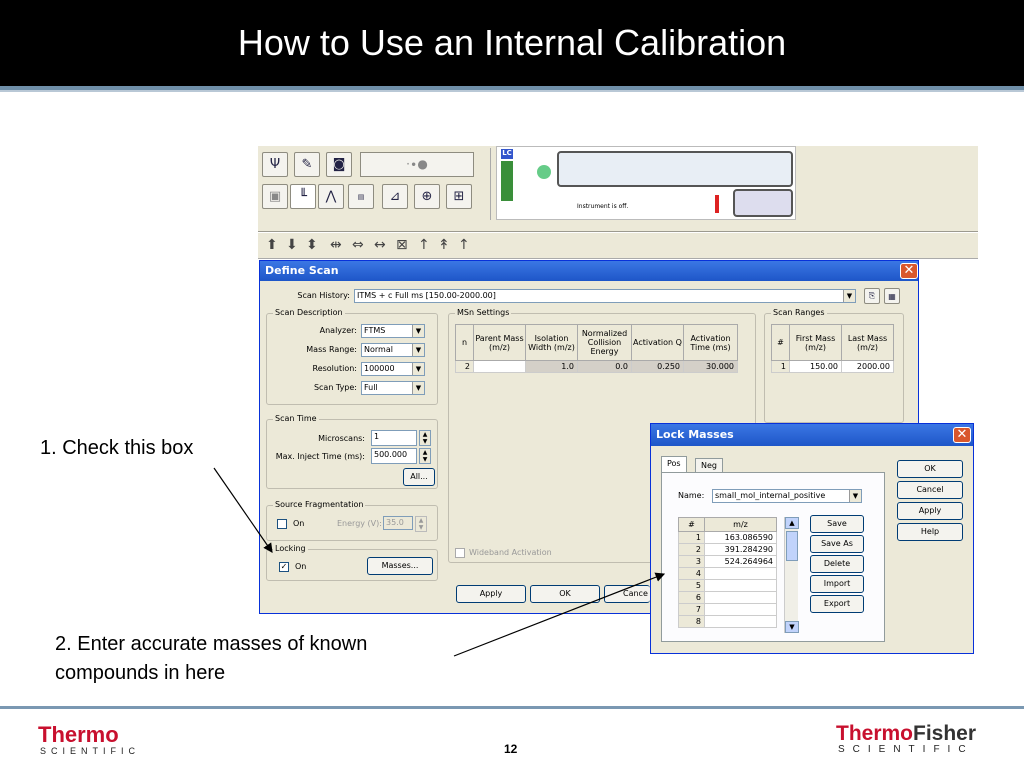 The height and width of the screenshot is (768, 1024). Describe the element at coordinates (511, 749) in the screenshot. I see `page-number: 12` at that location.